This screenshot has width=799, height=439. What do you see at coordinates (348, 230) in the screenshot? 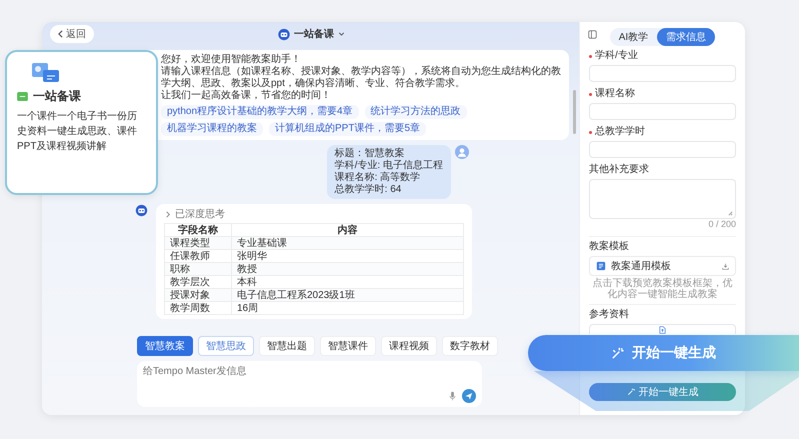
I see `column-header: 内容` at bounding box center [348, 230].